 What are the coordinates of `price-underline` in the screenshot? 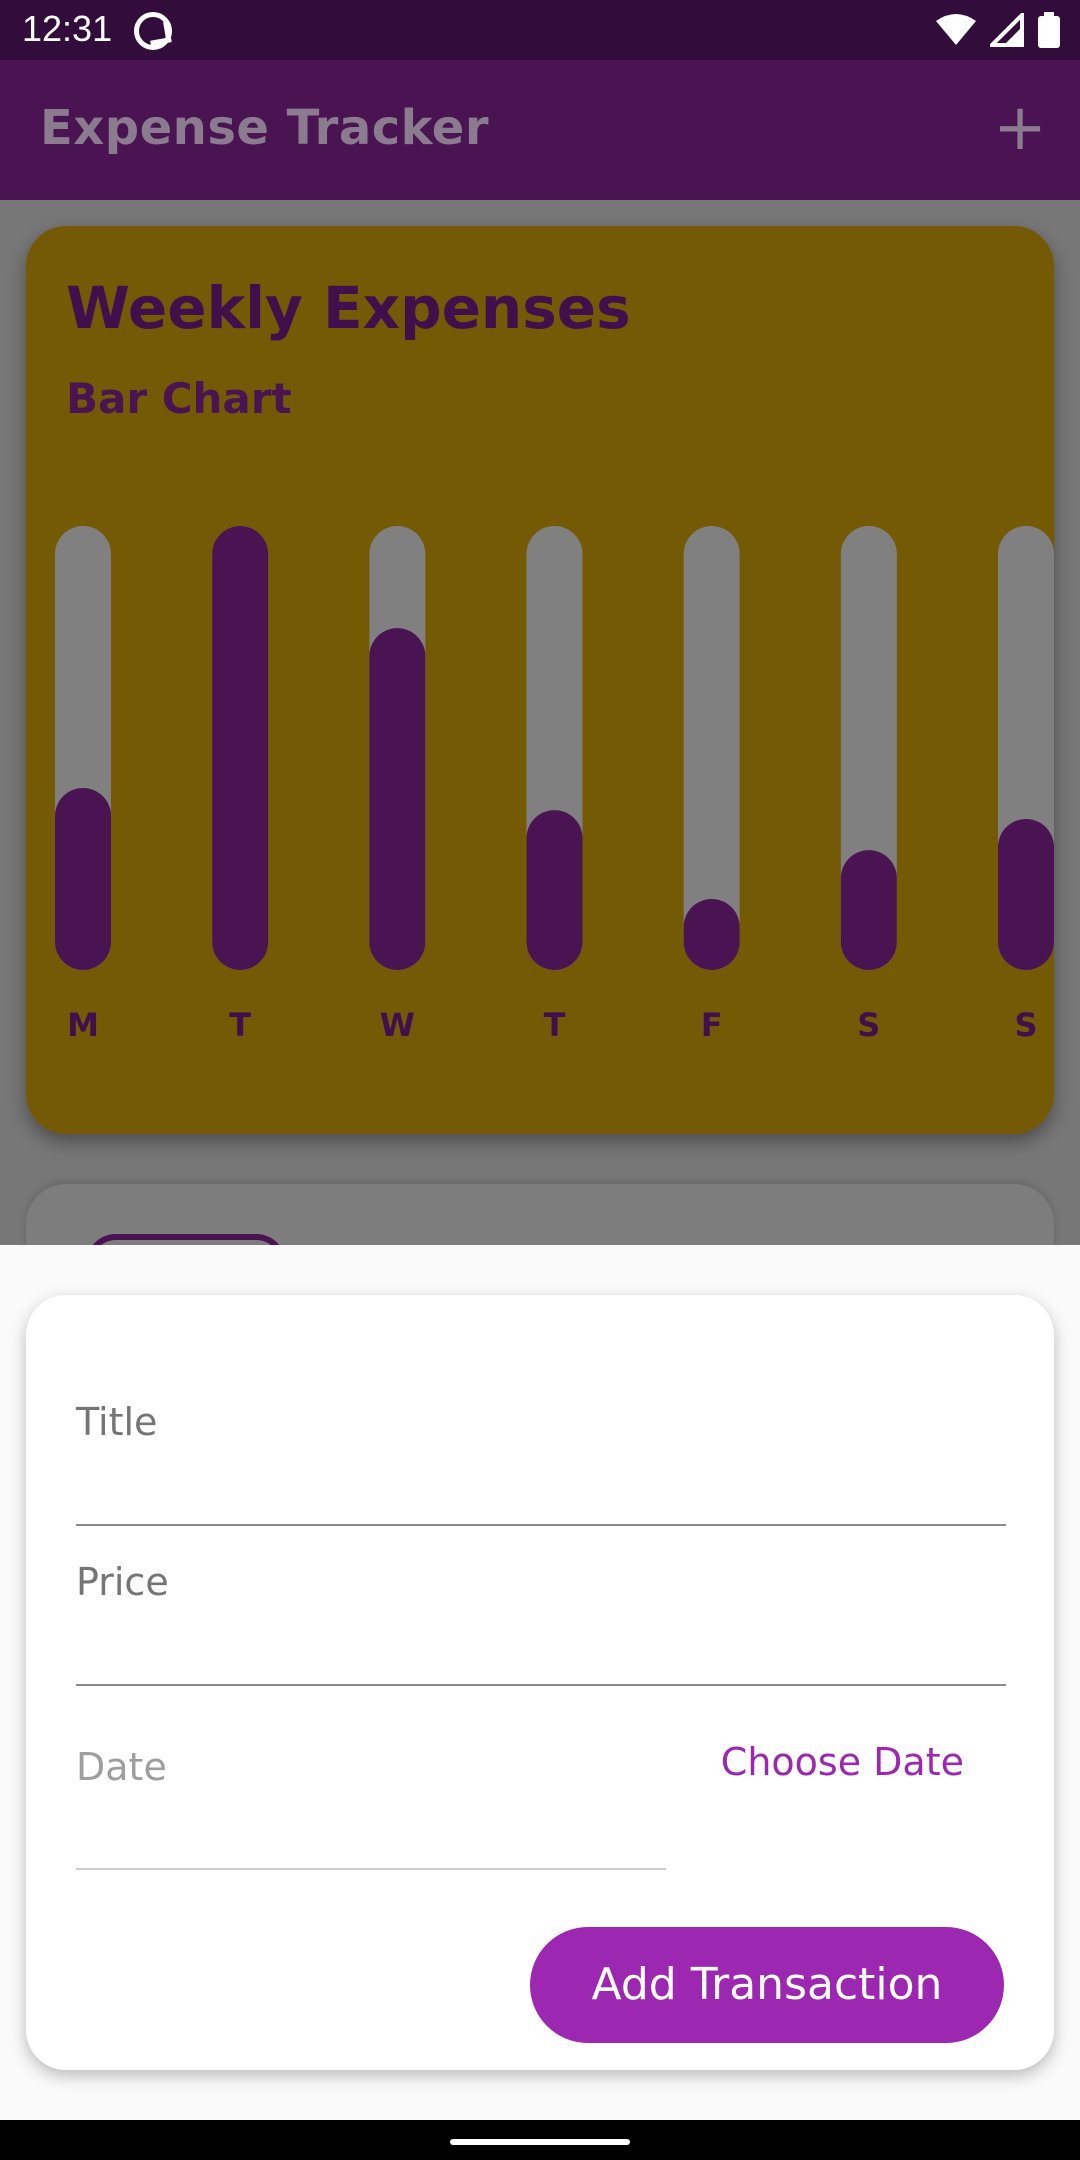 It's located at (541, 1685).